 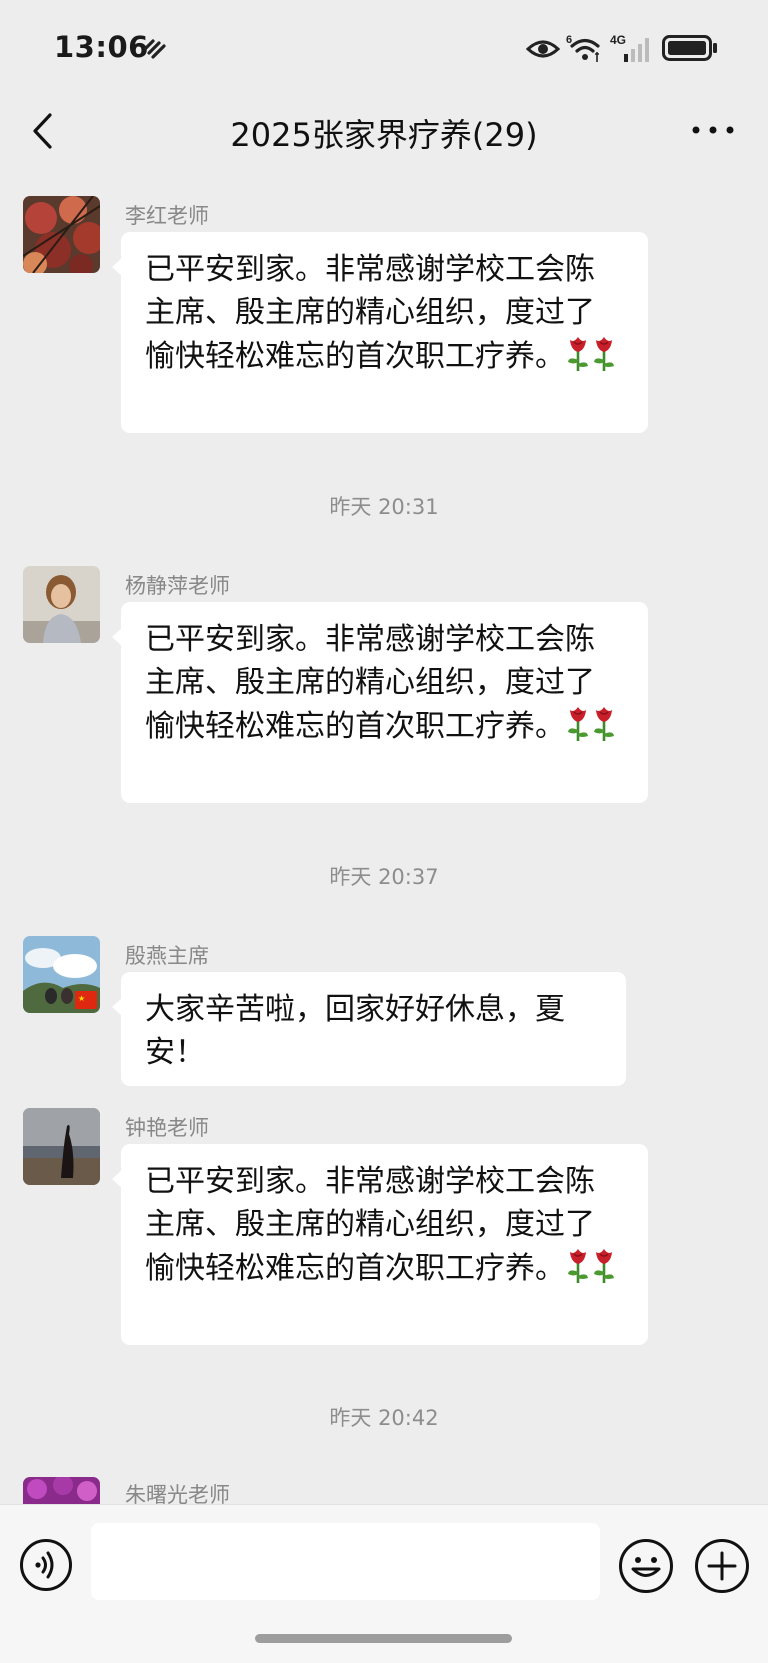 I want to click on more-options-button, so click(x=713, y=130).